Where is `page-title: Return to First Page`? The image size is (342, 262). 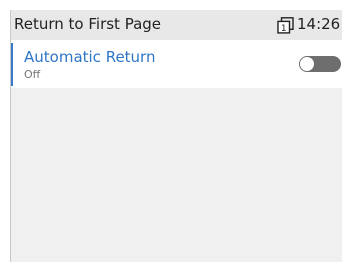 page-title: Return to First Page is located at coordinates (88, 24).